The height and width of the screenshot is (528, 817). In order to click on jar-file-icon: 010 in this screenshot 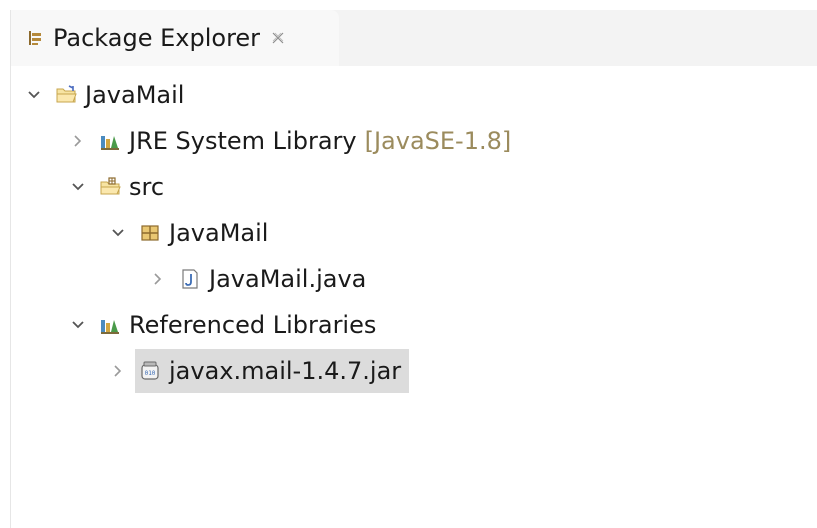, I will do `click(150, 370)`.